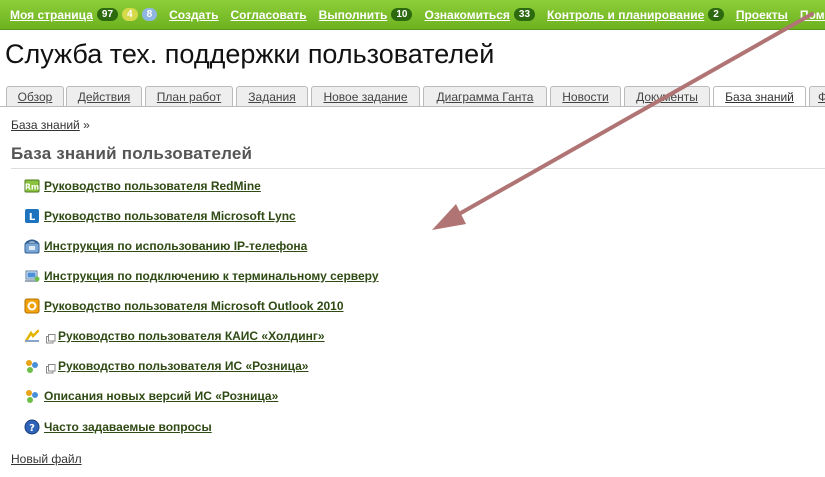 This screenshot has width=825, height=477. I want to click on new-file-link: Новый файл, so click(46, 459).